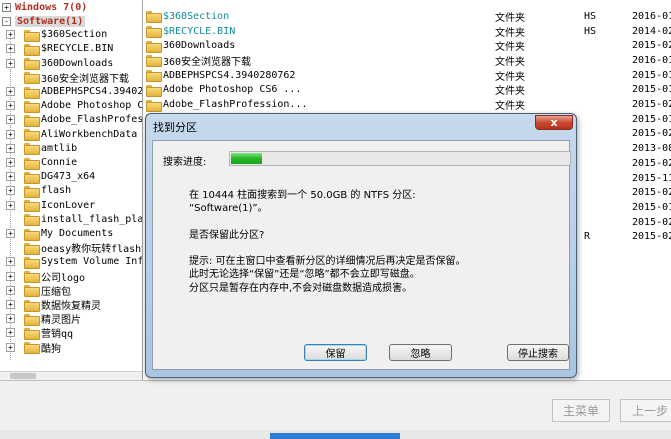 This screenshot has height=439, width=671. Describe the element at coordinates (57, 335) in the screenshot. I see `tree-item-label: 营销qq` at that location.